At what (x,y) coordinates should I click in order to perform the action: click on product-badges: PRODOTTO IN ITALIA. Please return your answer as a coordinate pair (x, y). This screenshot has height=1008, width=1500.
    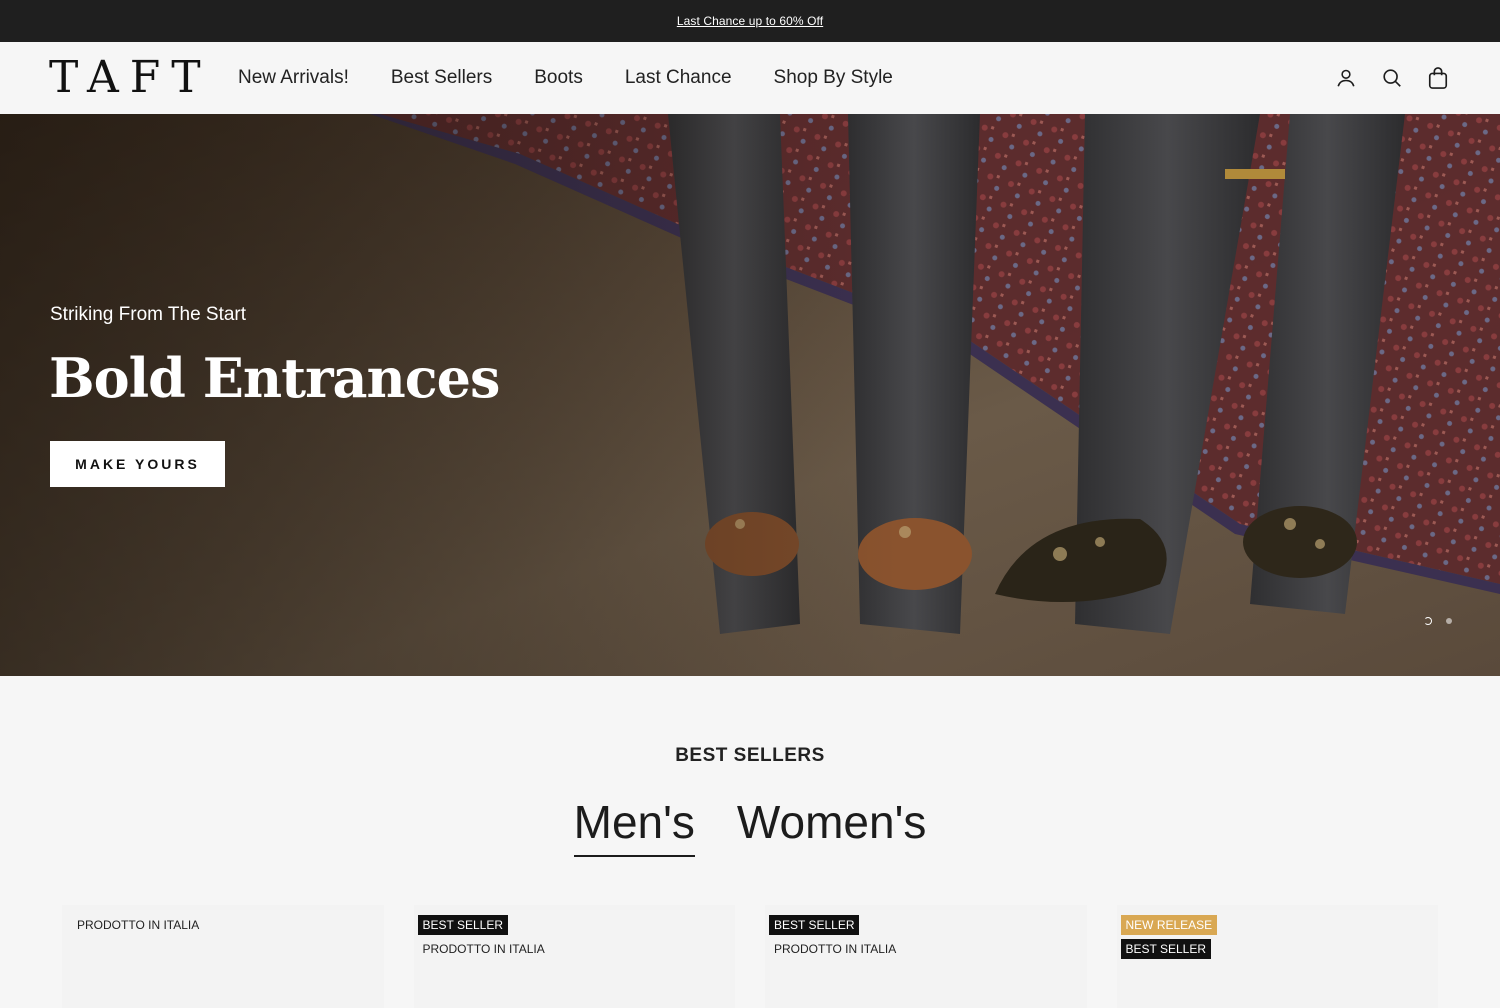
    Looking at the image, I should click on (138, 925).